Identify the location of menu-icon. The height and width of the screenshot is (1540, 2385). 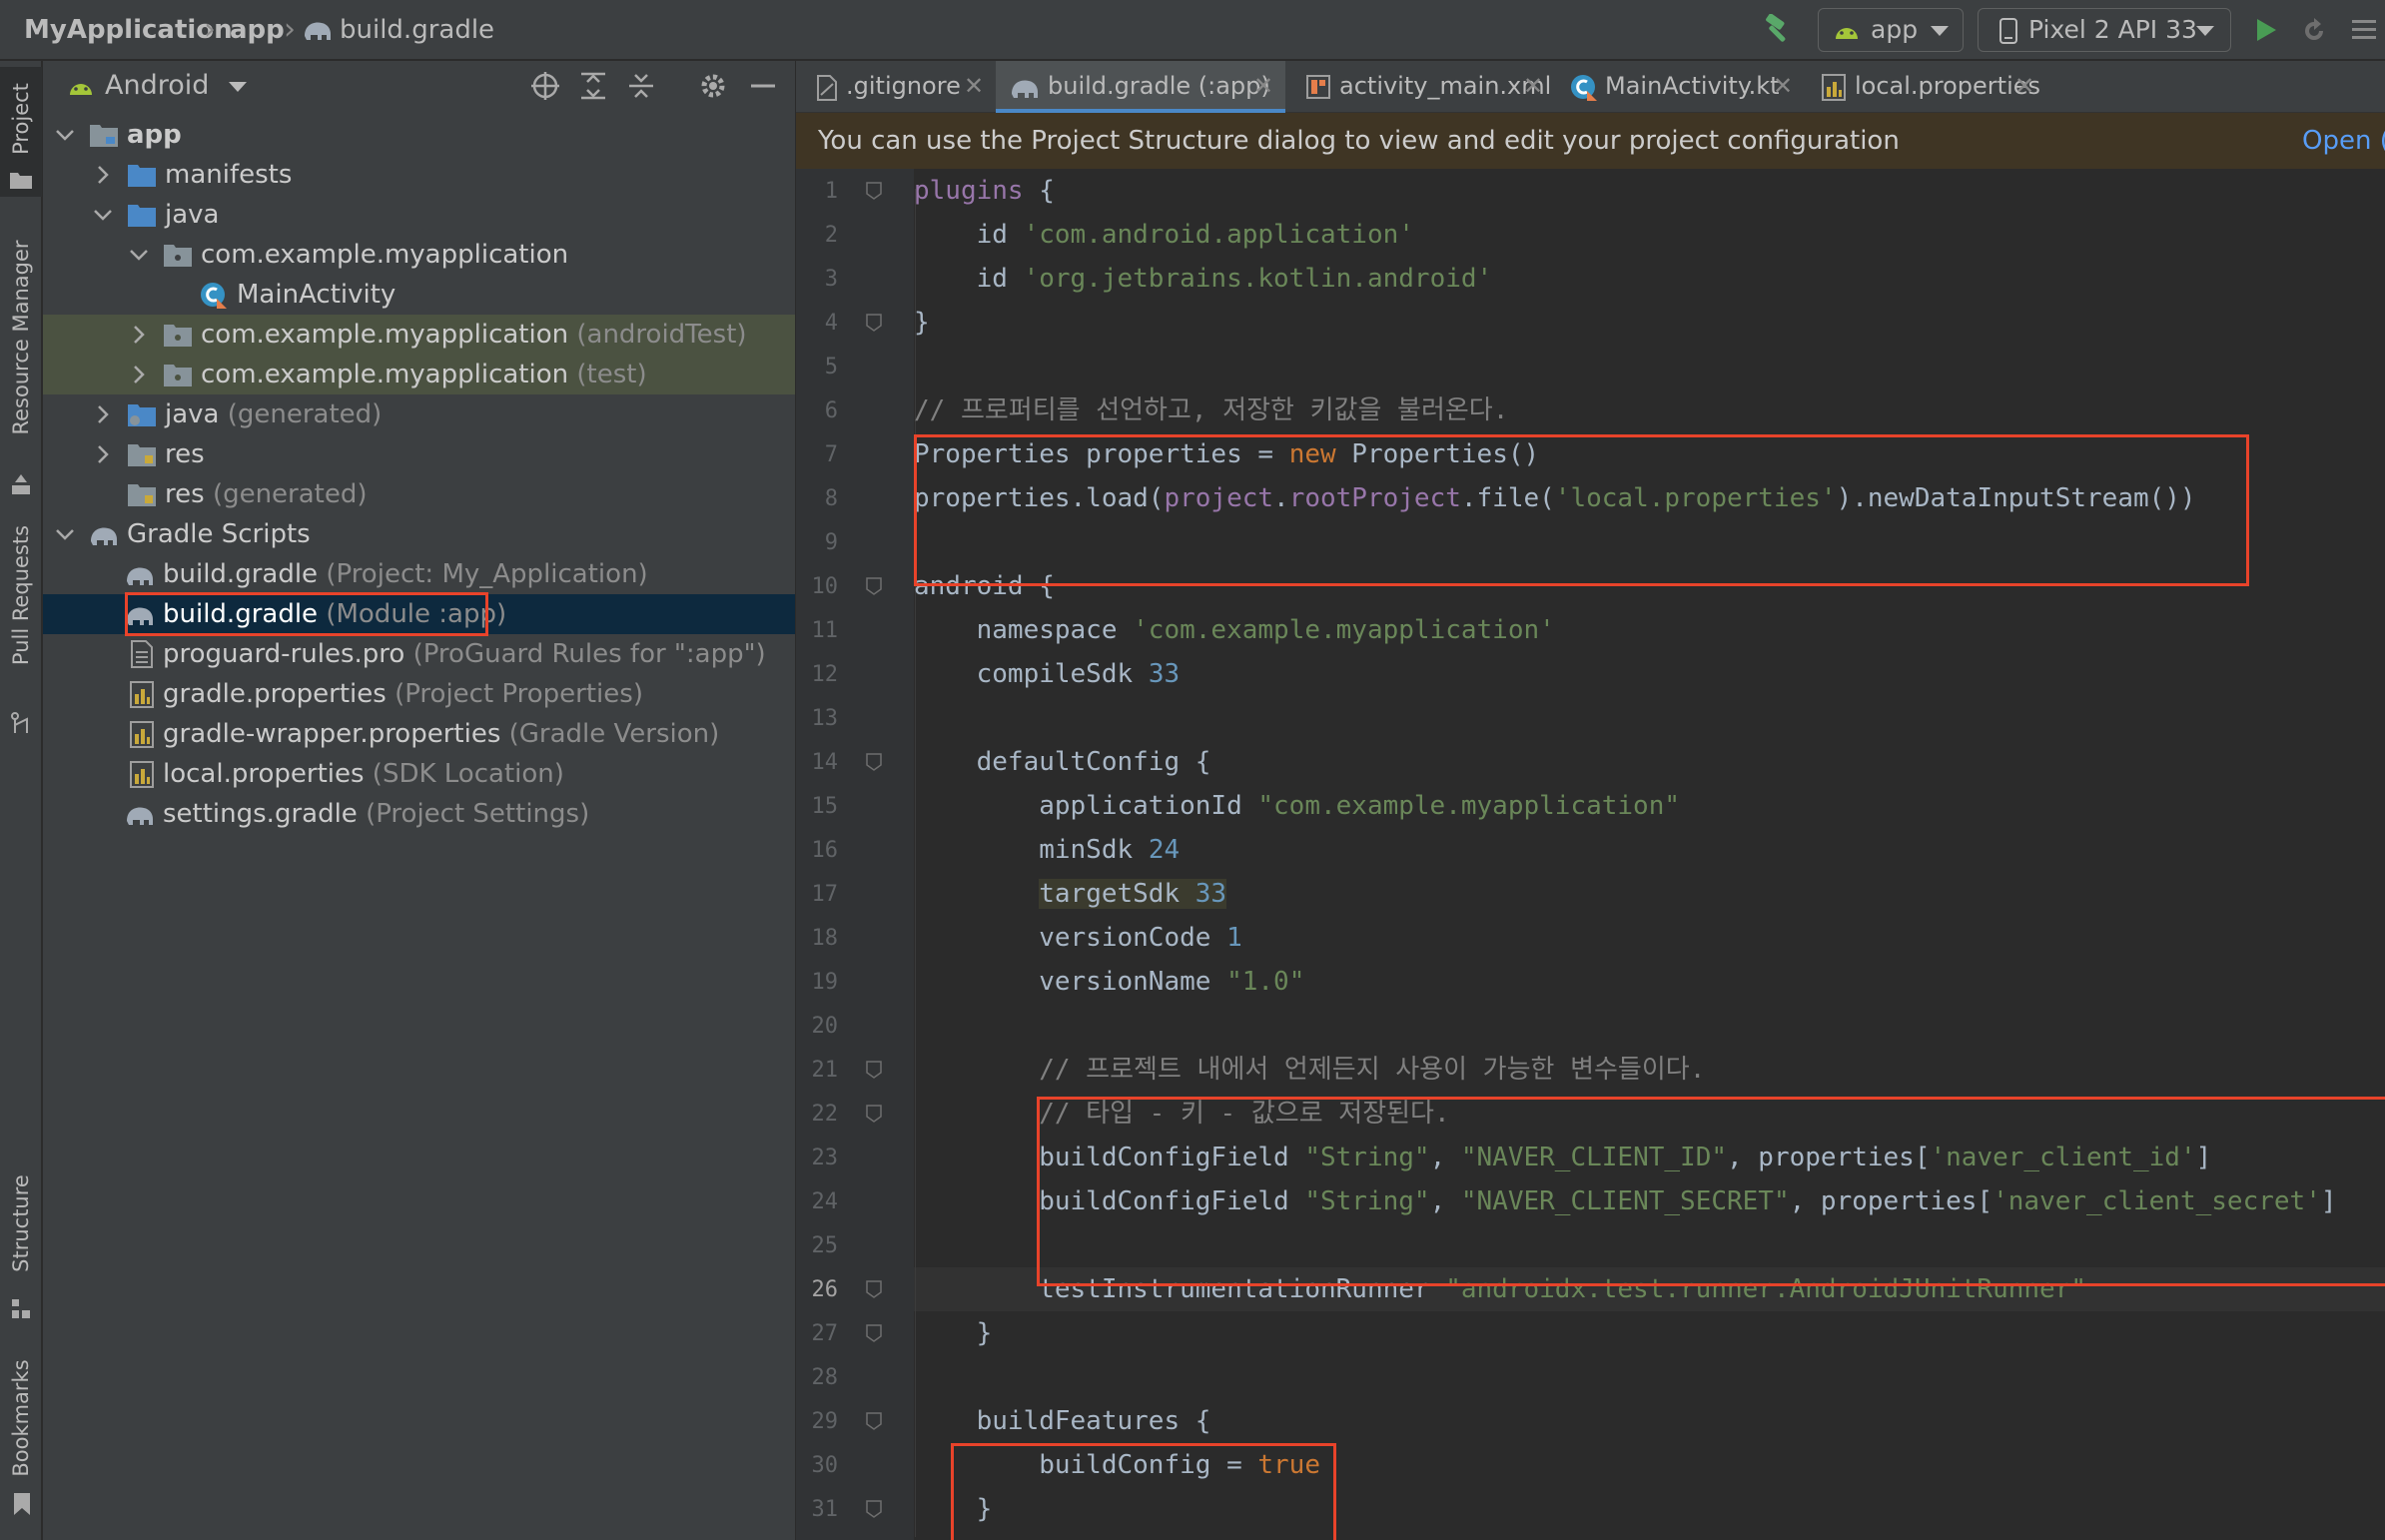
(2364, 30).